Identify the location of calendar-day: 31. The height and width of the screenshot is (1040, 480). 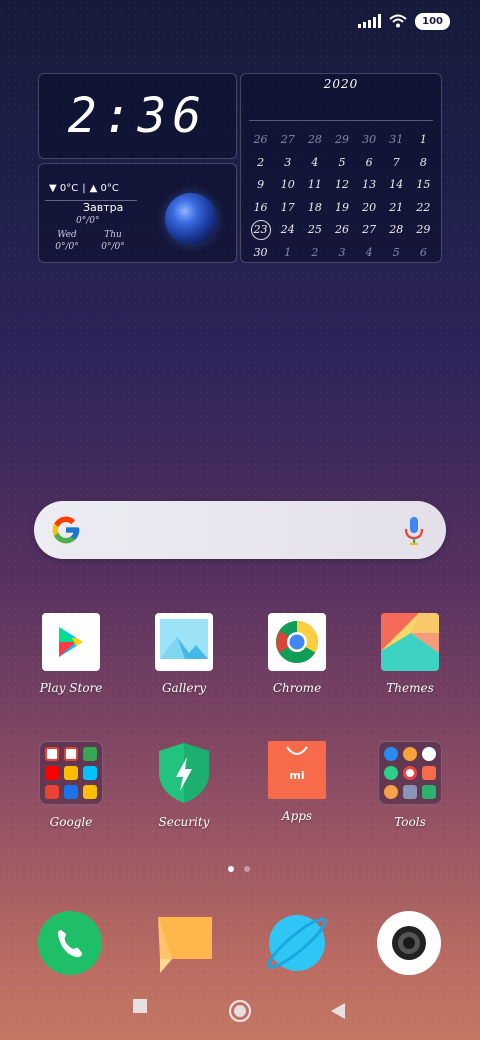
(396, 140).